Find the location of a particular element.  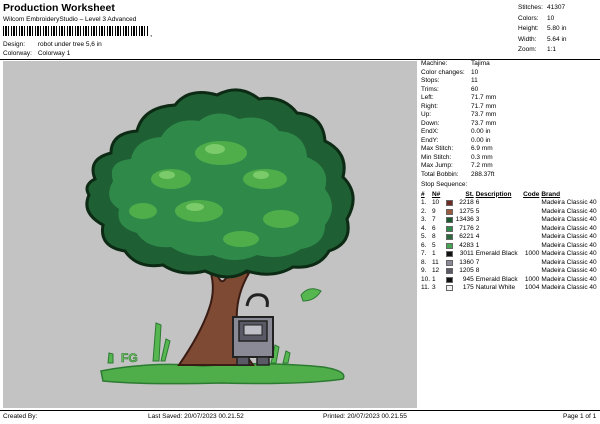

info-value: 0.3 mm is located at coordinates (482, 157).